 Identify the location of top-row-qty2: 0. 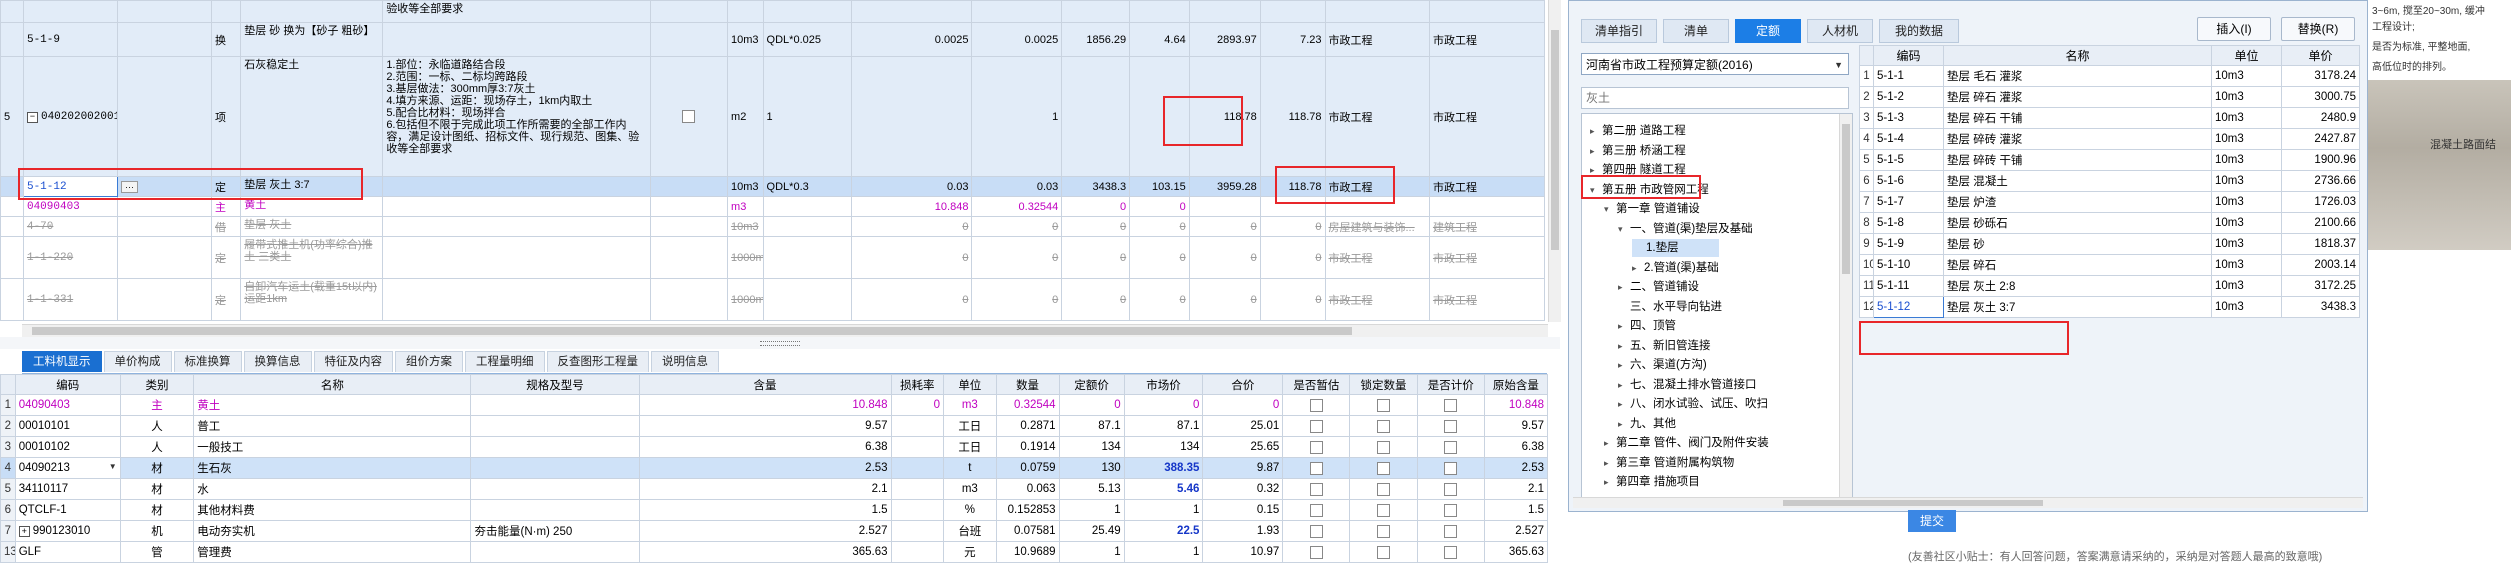
(1017, 226).